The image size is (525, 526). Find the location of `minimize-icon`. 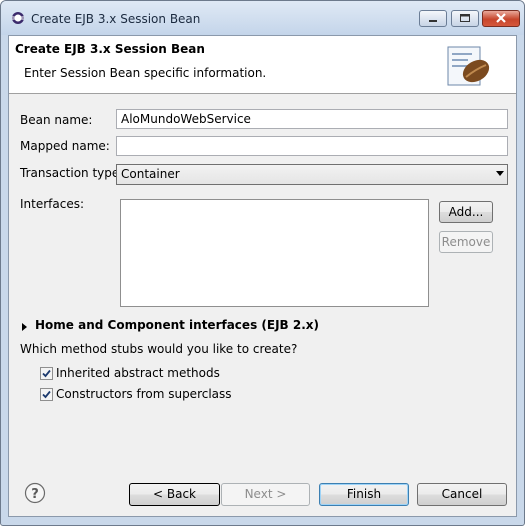

minimize-icon is located at coordinates (433, 21).